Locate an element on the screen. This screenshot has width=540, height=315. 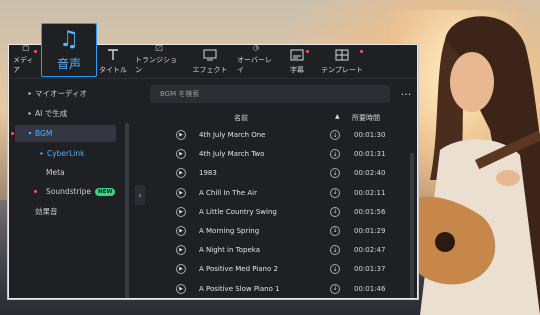
tab-audio: ♫ 音声 is located at coordinates (69, 50).